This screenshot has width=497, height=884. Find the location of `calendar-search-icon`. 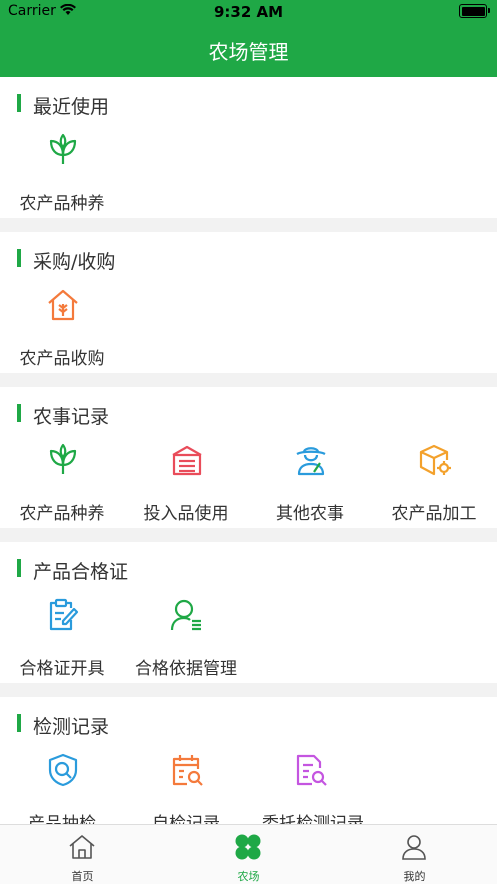

calendar-search-icon is located at coordinates (187, 770).